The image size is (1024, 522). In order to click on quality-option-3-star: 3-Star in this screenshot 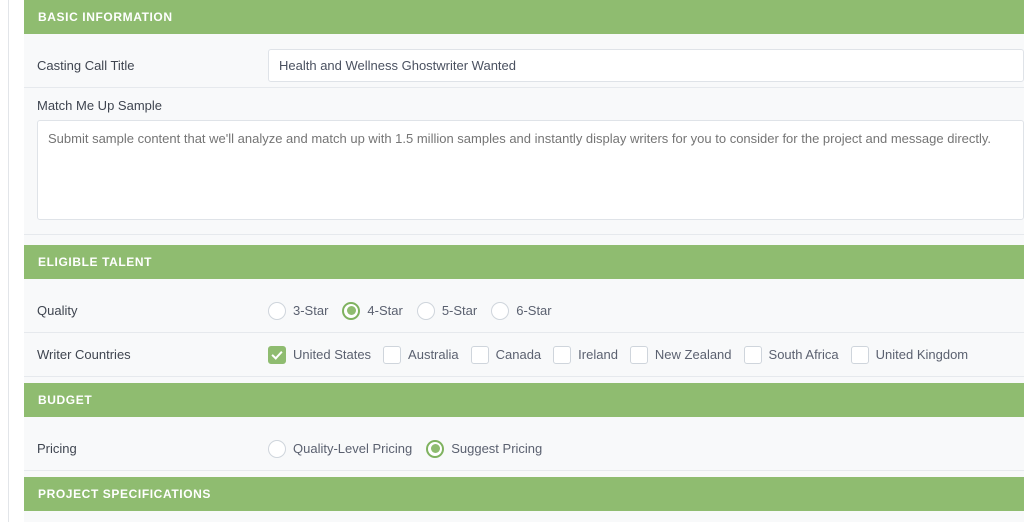, I will do `click(298, 310)`.